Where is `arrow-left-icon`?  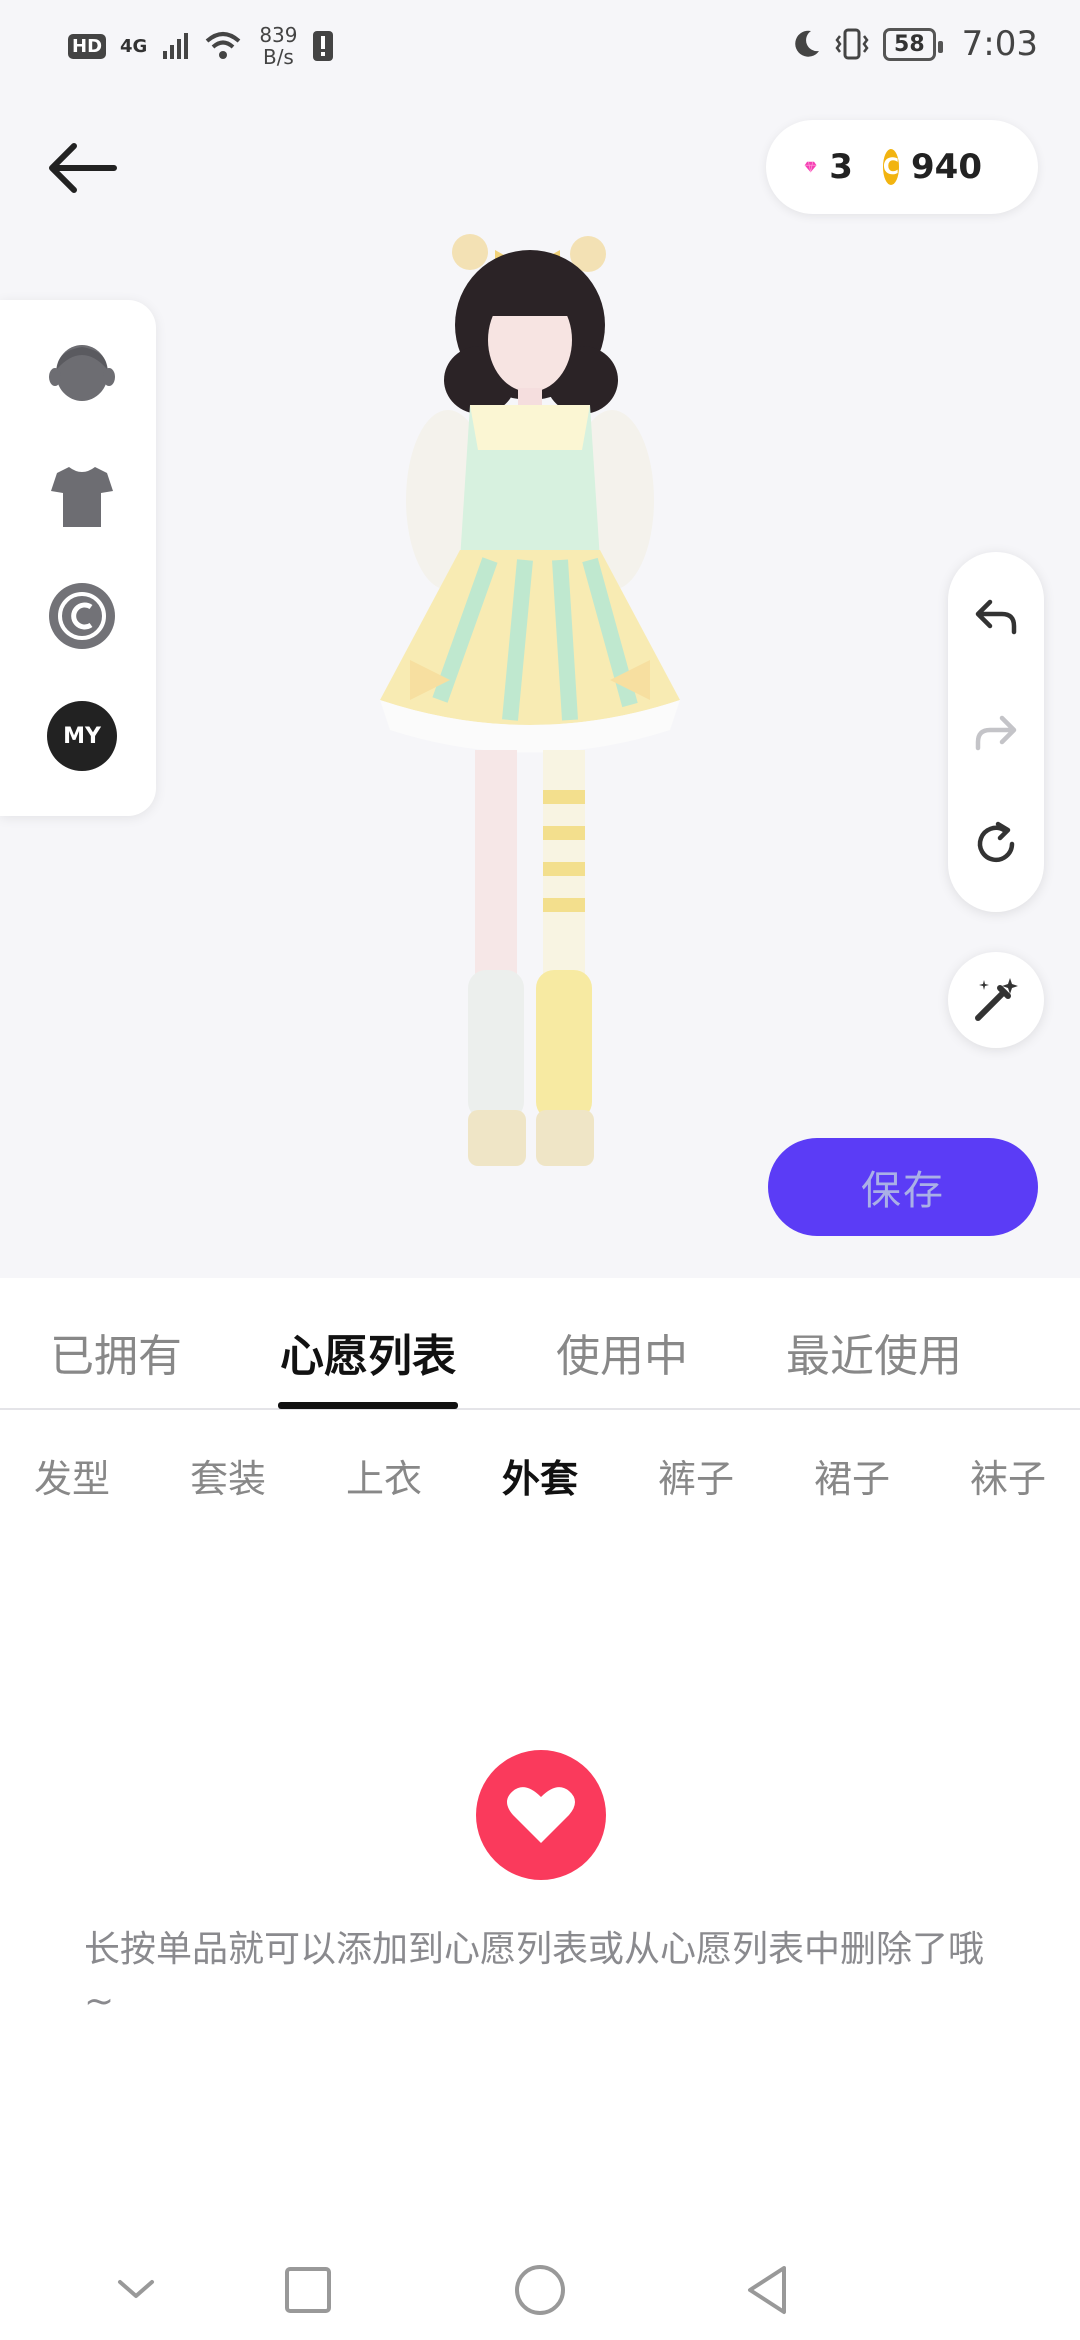
arrow-left-icon is located at coordinates (83, 168).